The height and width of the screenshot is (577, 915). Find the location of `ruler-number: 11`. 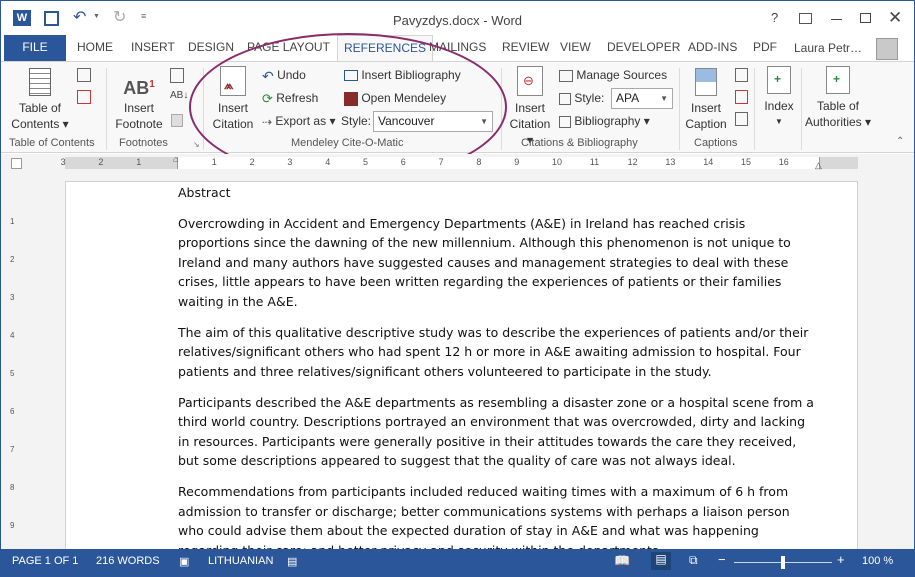

ruler-number: 11 is located at coordinates (594, 162).